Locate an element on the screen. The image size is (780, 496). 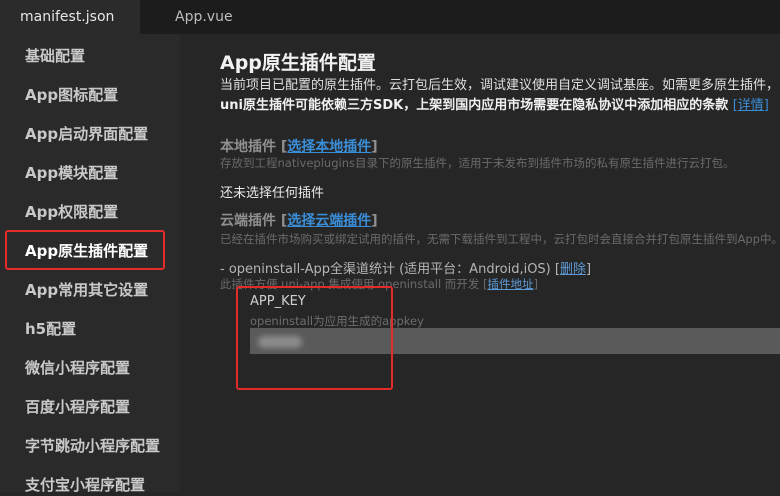
sidebar-item-app-modules: App模块配置 is located at coordinates (71, 173).